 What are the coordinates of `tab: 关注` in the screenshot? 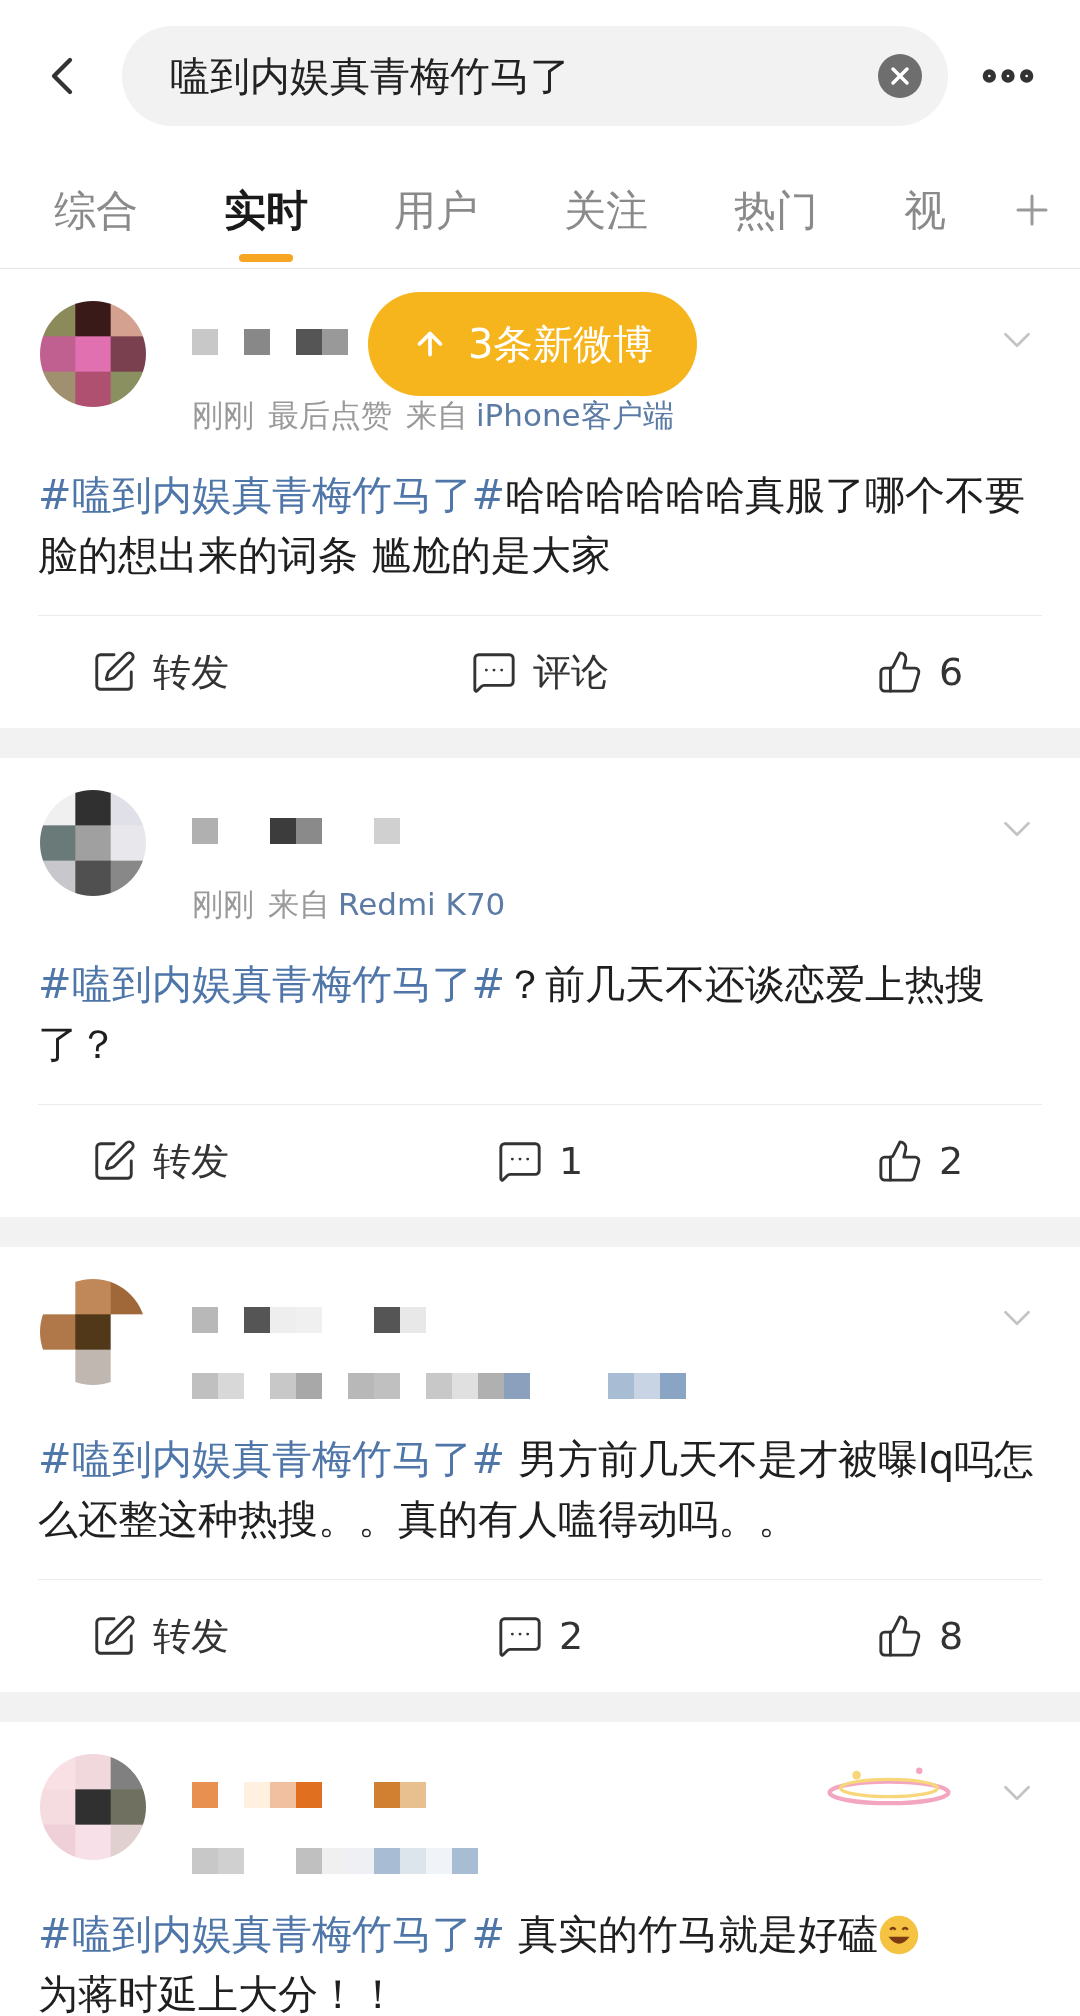 It's located at (606, 210).